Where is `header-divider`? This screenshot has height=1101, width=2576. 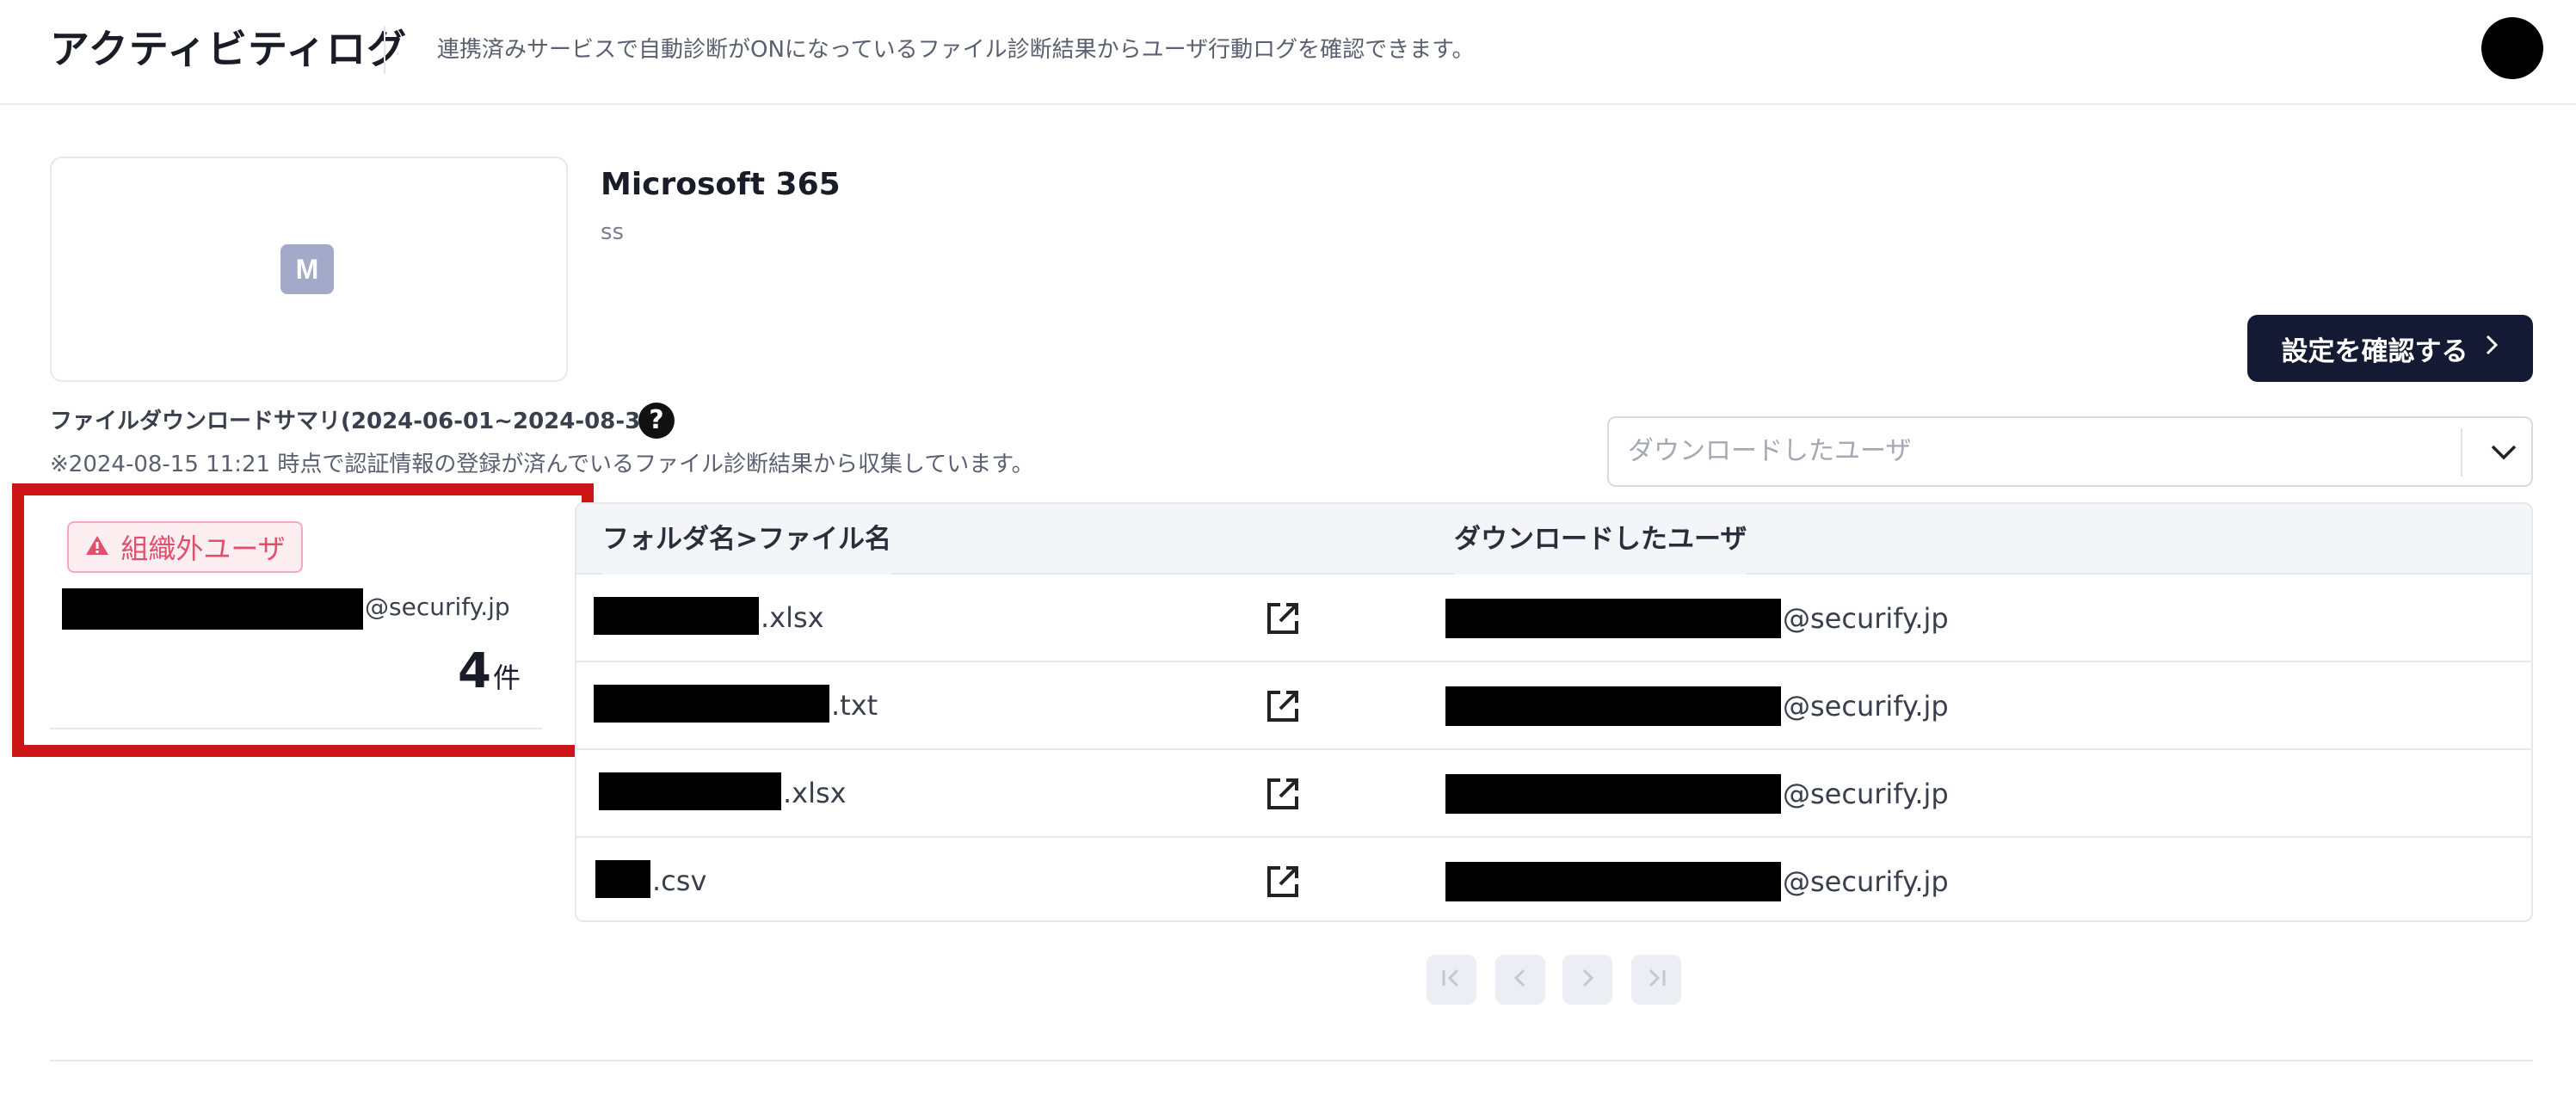
header-divider is located at coordinates (385, 50).